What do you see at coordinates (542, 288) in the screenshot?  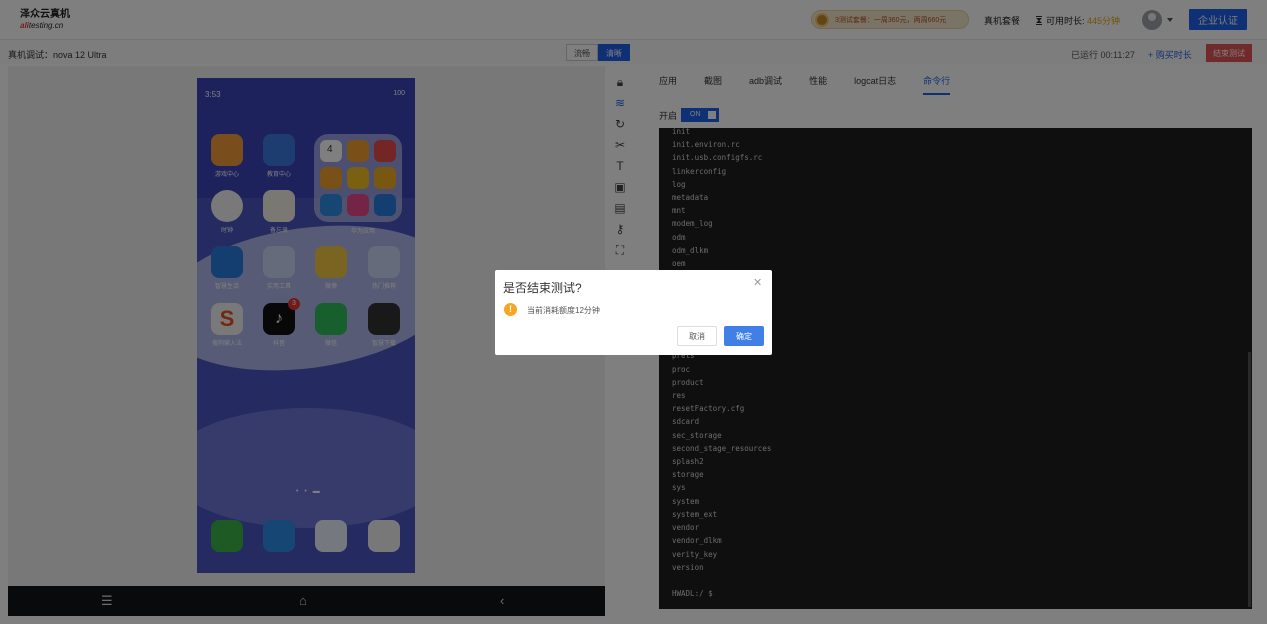 I see `dialog-title: 是否结束测试?` at bounding box center [542, 288].